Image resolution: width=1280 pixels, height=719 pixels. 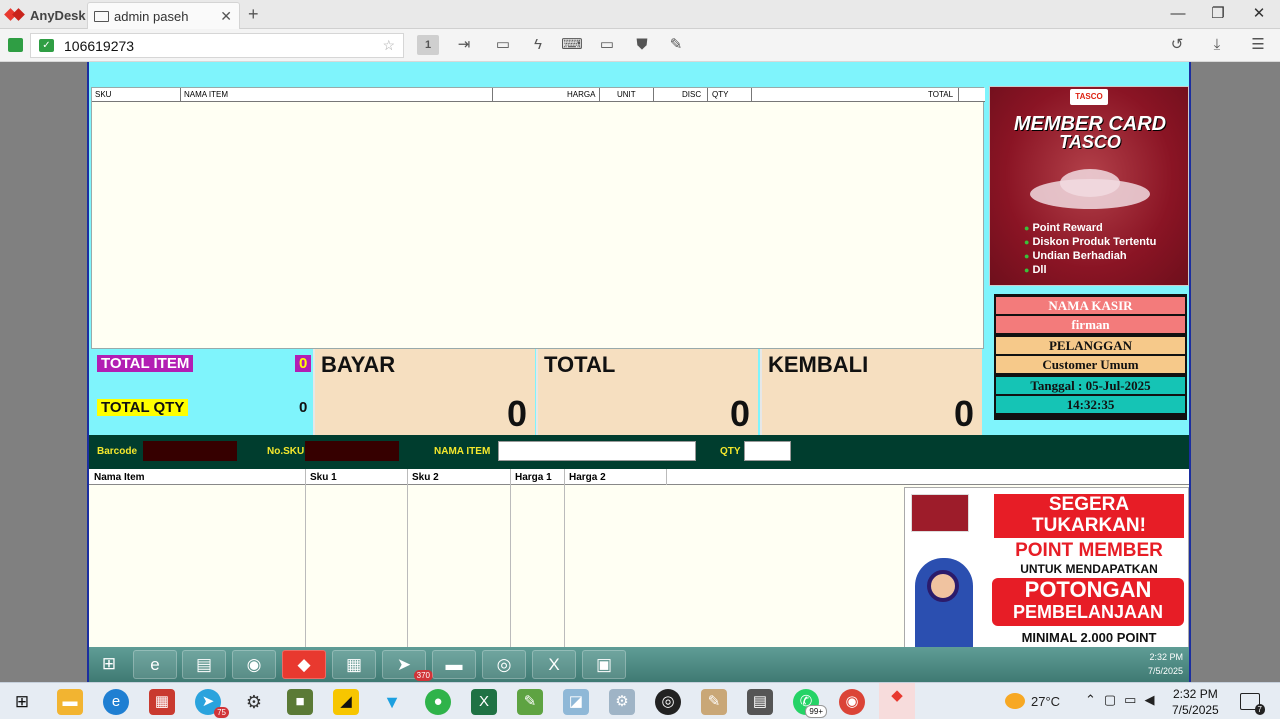 What do you see at coordinates (897, 701) in the screenshot?
I see `anydesk-taskbar-icon: ◆` at bounding box center [897, 701].